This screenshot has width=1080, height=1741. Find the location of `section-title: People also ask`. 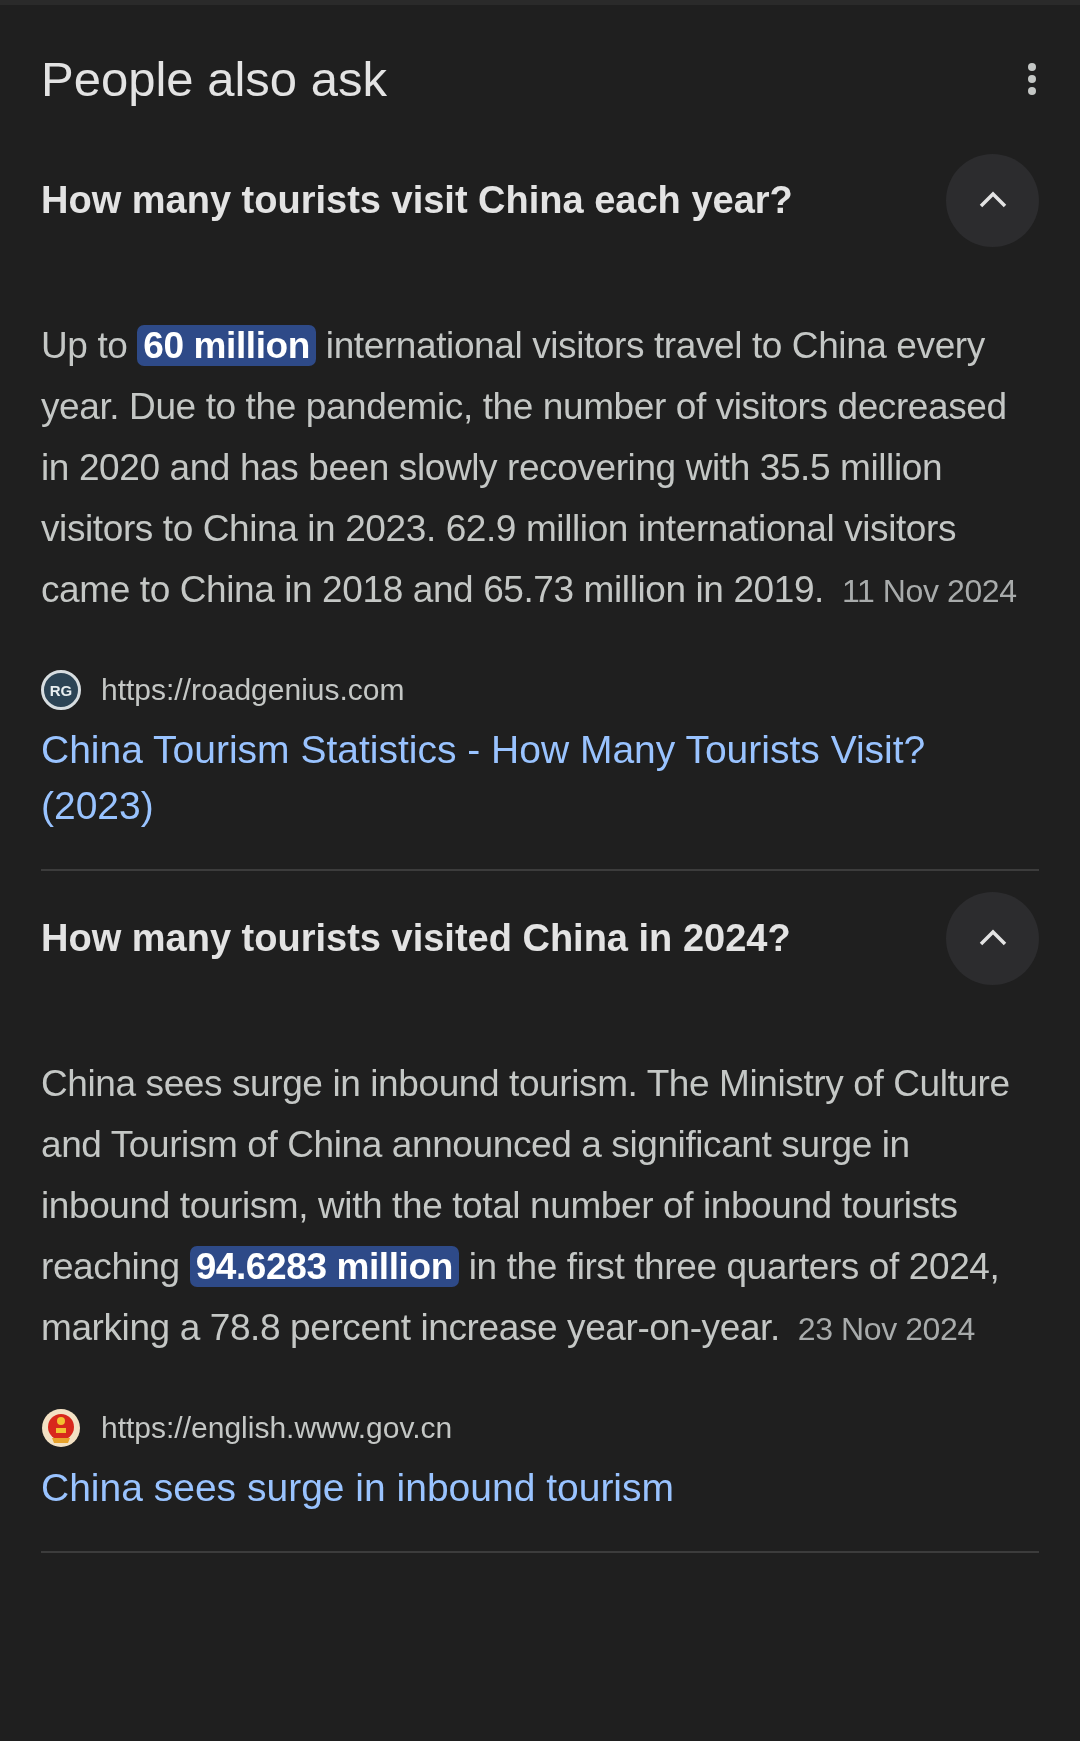

section-title: People also ask is located at coordinates (214, 79).